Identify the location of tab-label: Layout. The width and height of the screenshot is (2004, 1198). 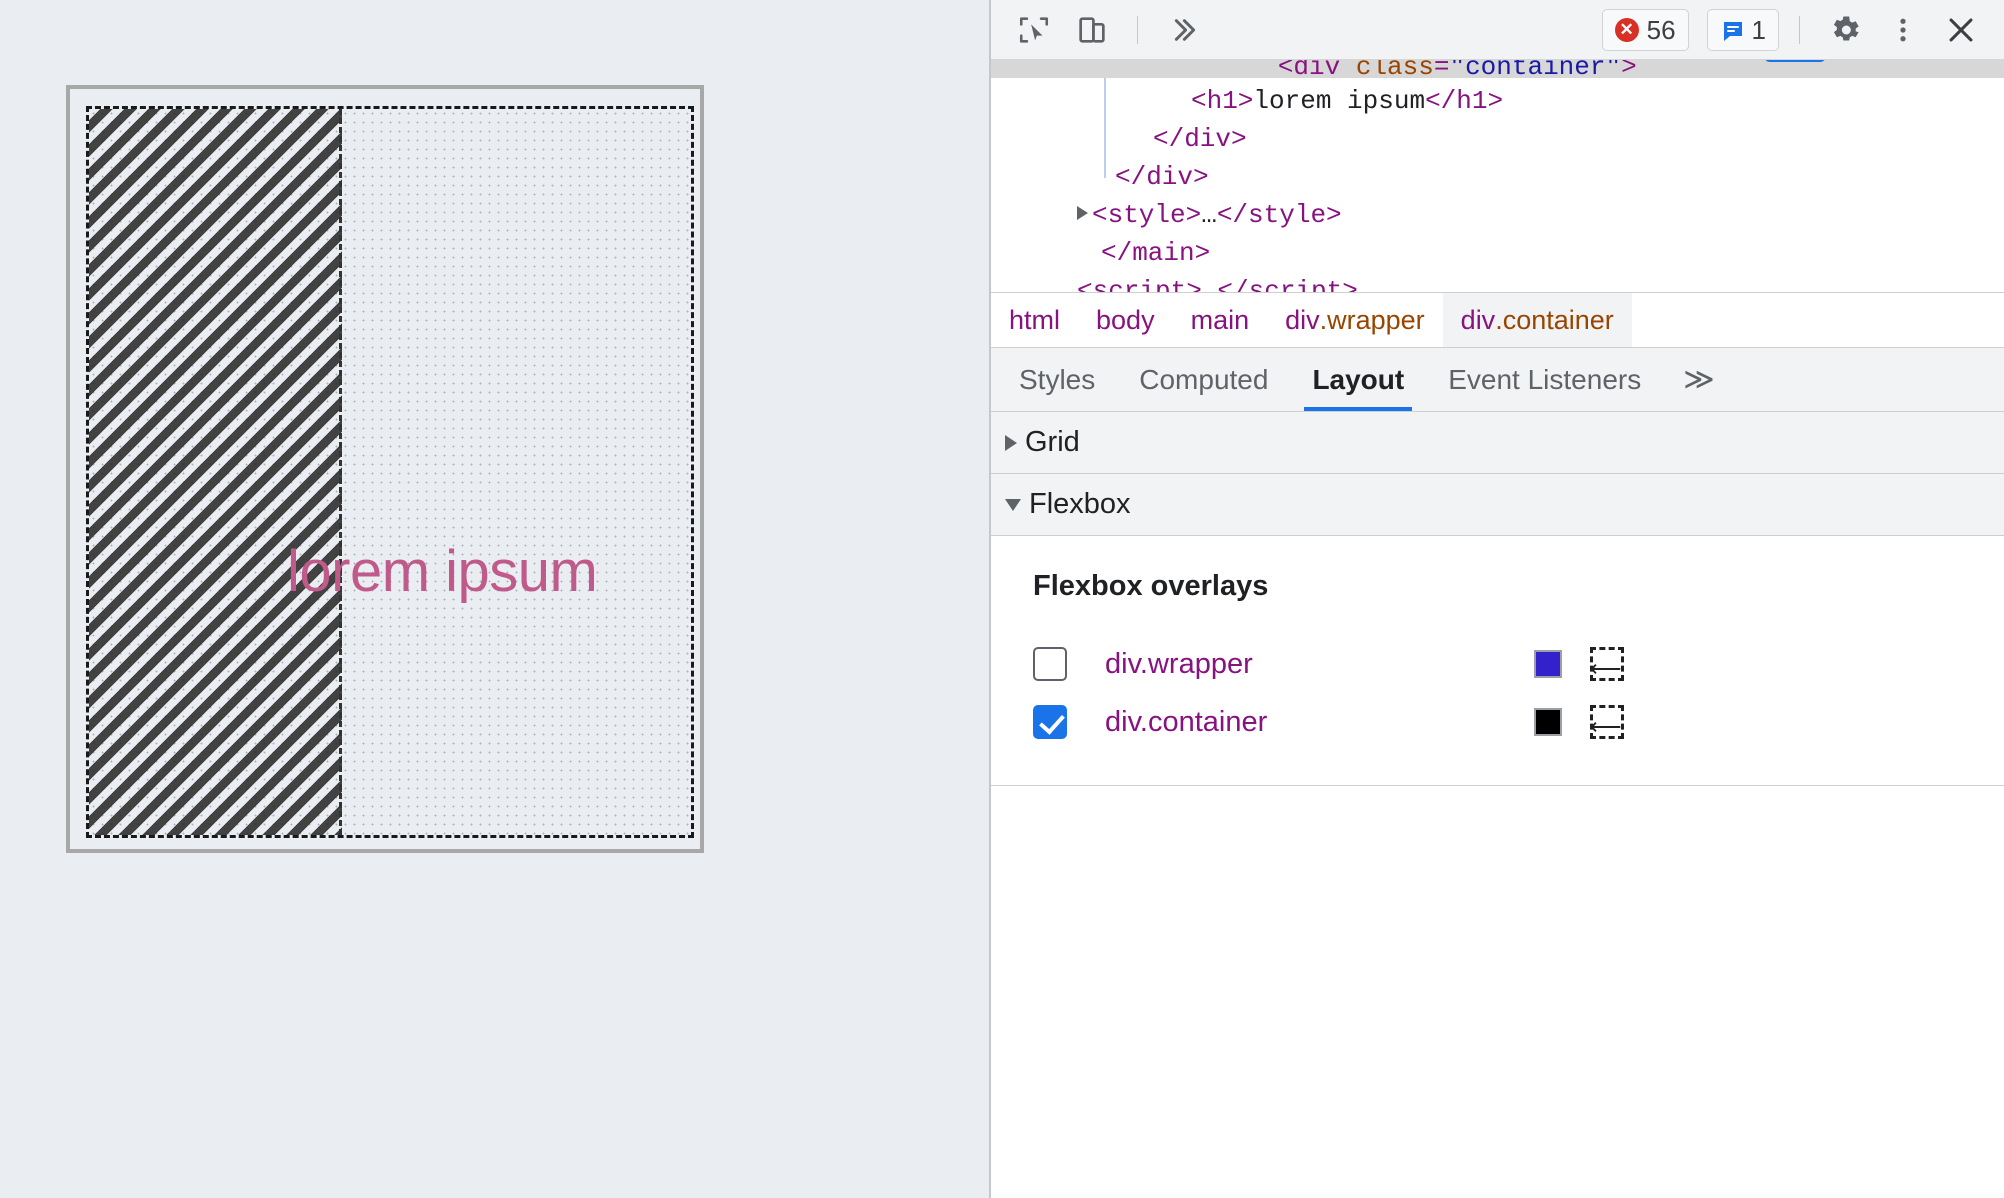
(1358, 379).